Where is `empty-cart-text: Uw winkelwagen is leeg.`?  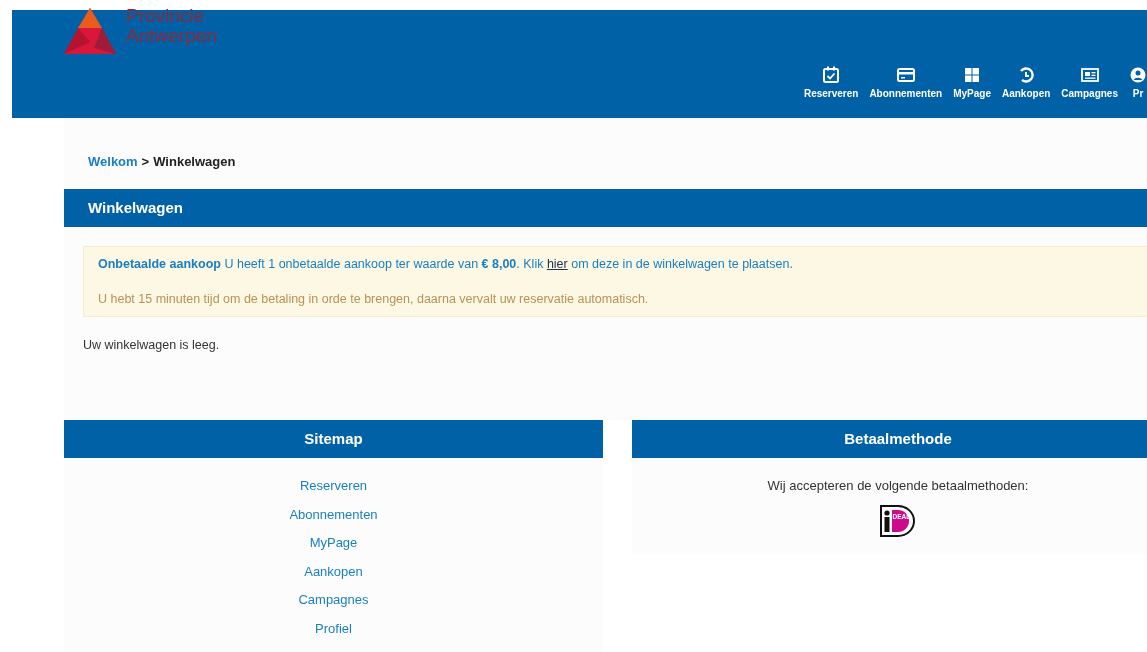 empty-cart-text: Uw winkelwagen is leeg. is located at coordinates (151, 345).